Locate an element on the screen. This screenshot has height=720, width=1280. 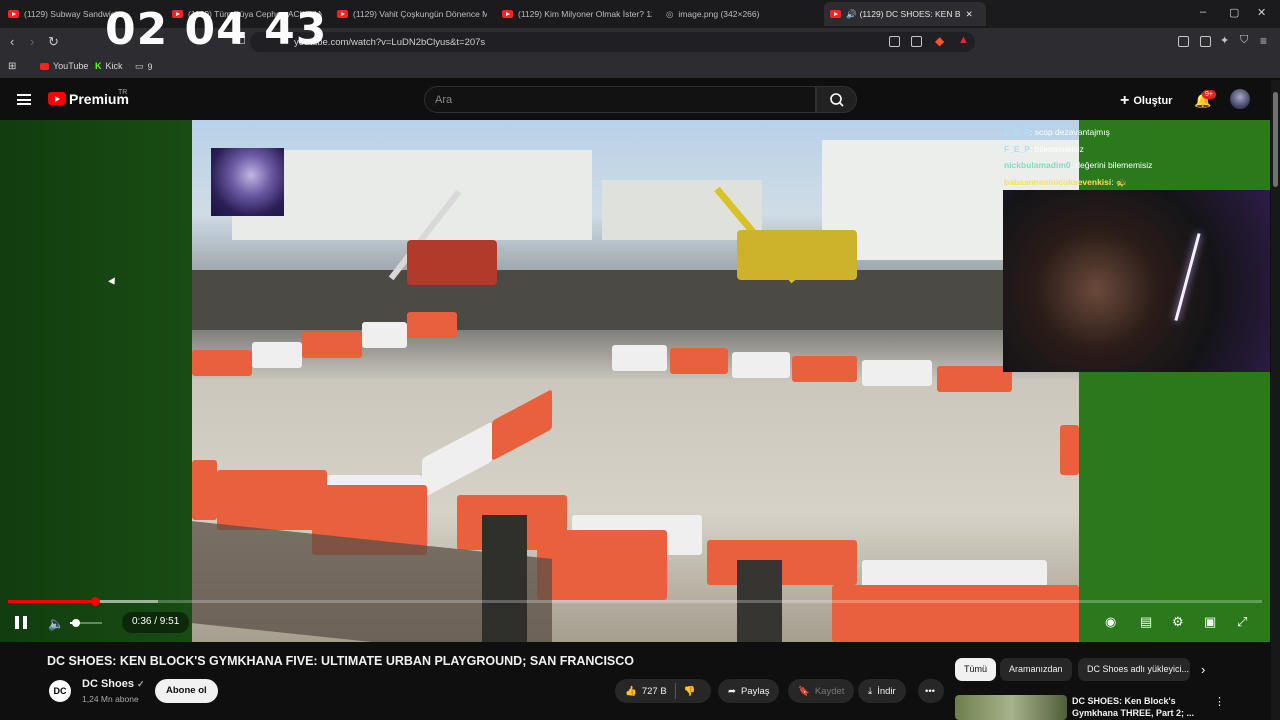
chevron-right-icon: › is located at coordinates (1203, 669).